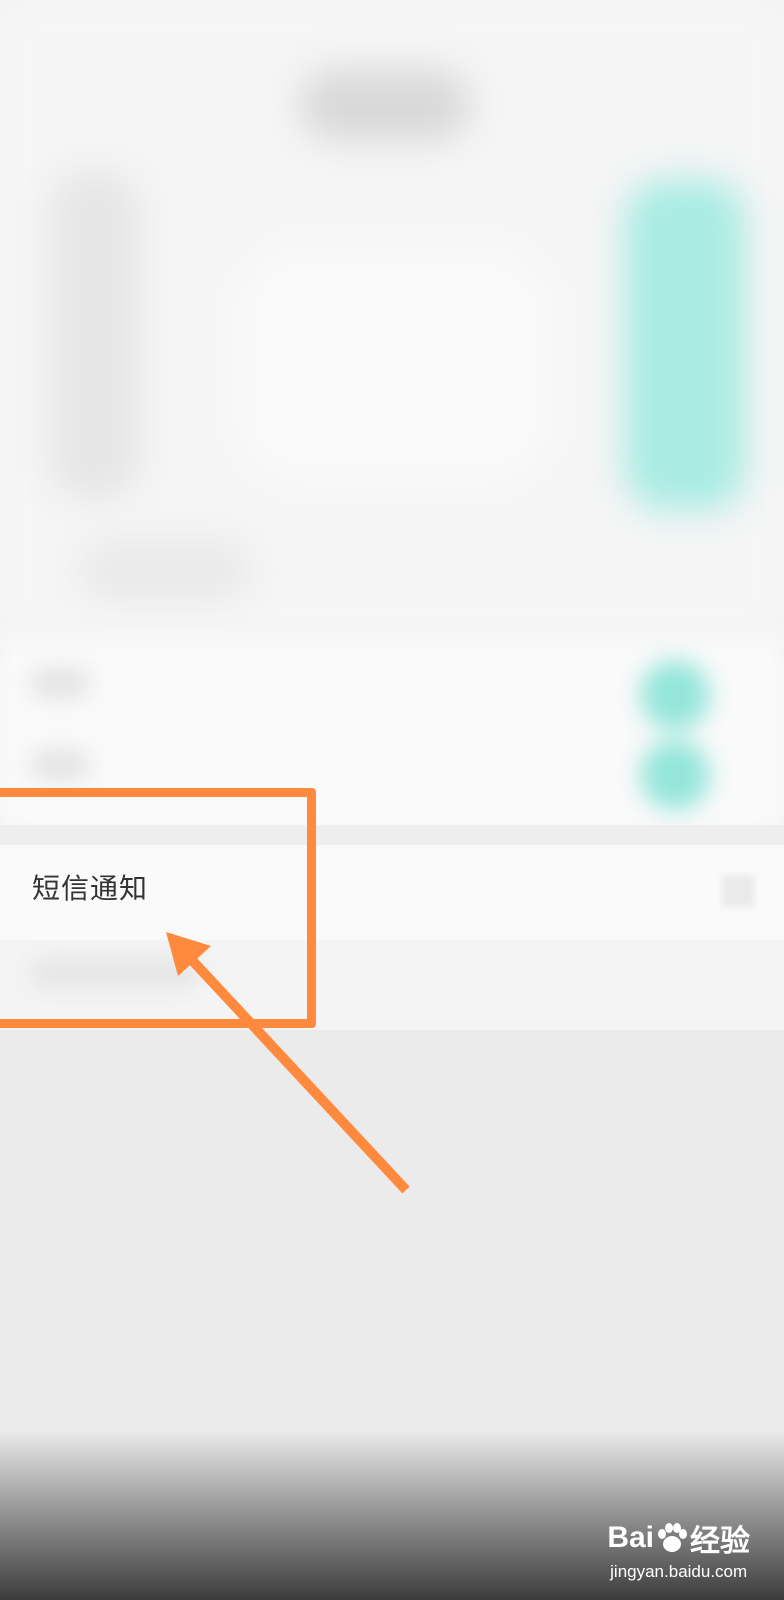  What do you see at coordinates (165, 570) in the screenshot?
I see `blurred-section-label` at bounding box center [165, 570].